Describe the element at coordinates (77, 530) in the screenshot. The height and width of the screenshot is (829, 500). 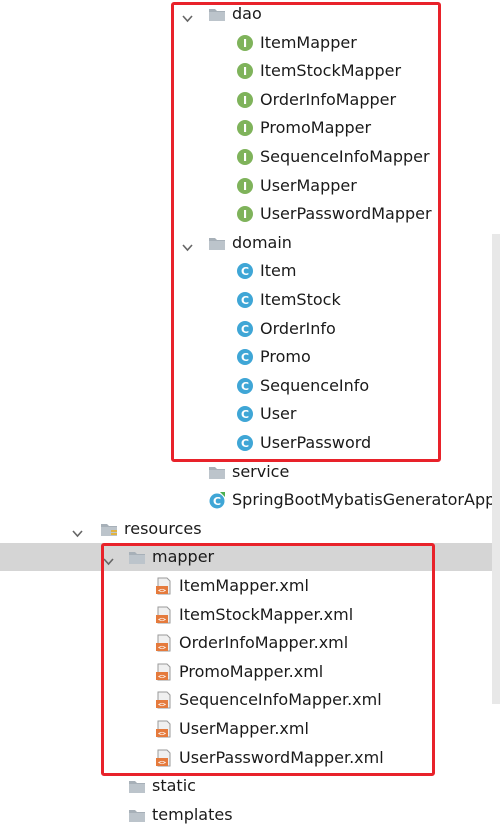
I see `chevron-down-icon` at that location.